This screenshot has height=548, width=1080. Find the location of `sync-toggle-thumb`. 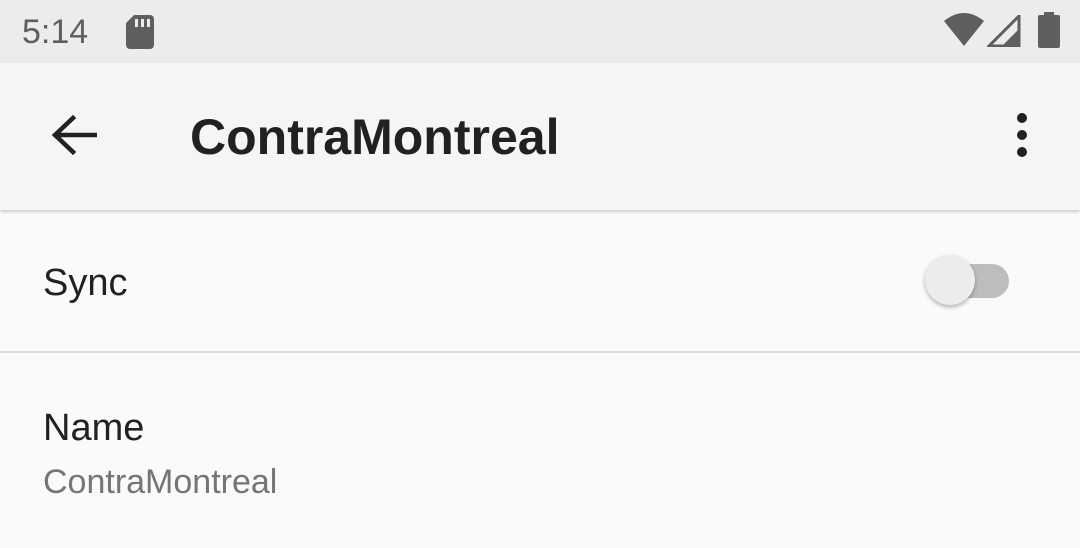

sync-toggle-thumb is located at coordinates (950, 280).